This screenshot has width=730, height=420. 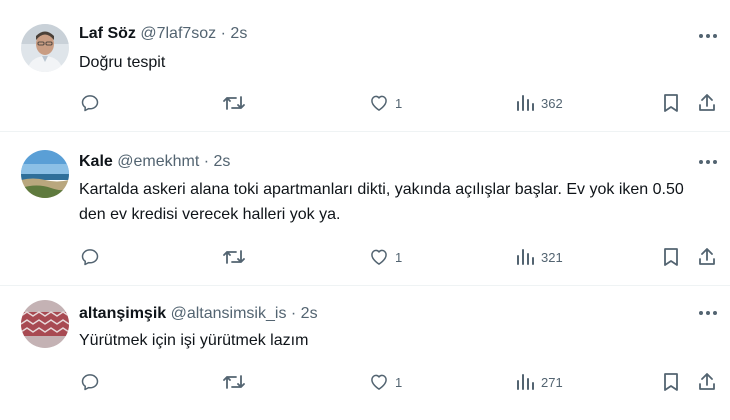 I want to click on views-button: 321, so click(x=539, y=257).